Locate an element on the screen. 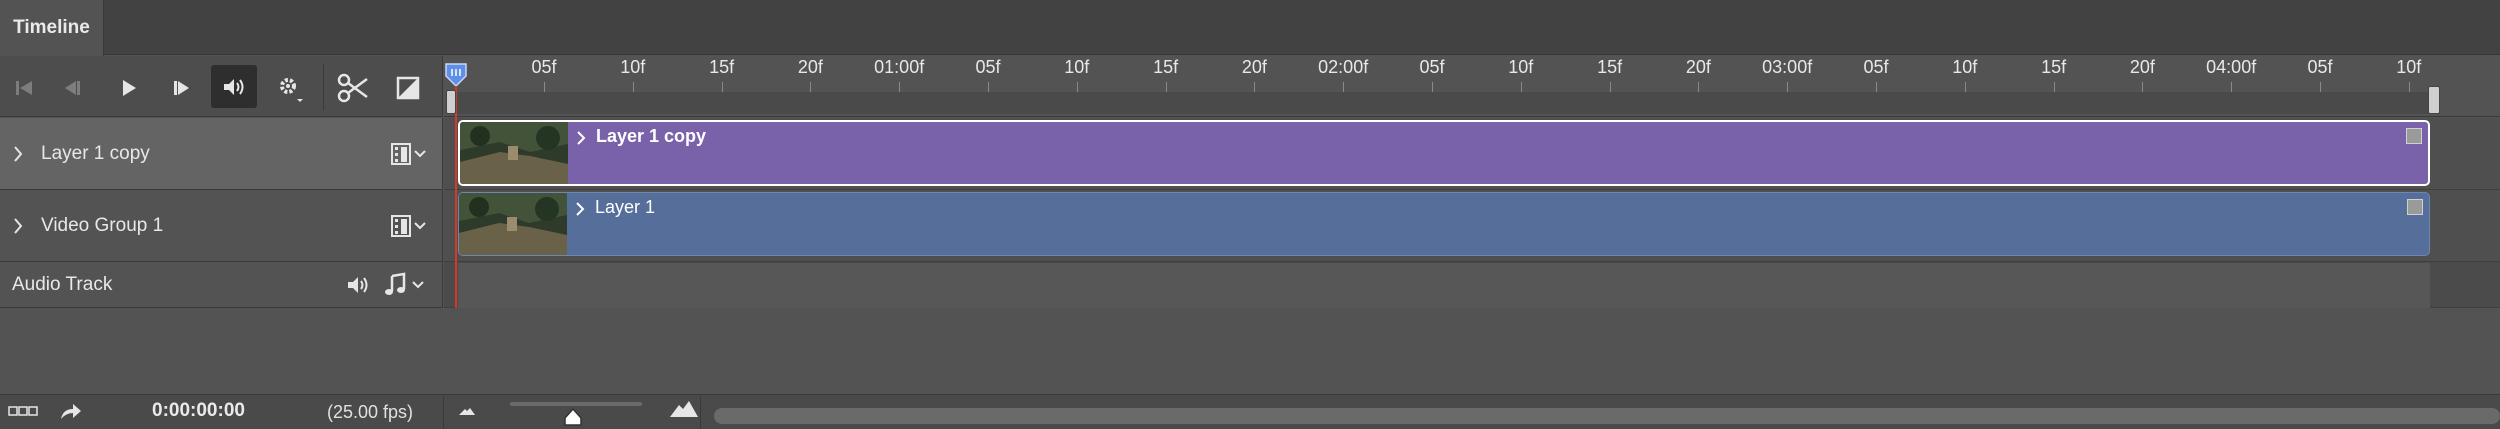 The width and height of the screenshot is (2500, 429). music-note-icon is located at coordinates (406, 285).